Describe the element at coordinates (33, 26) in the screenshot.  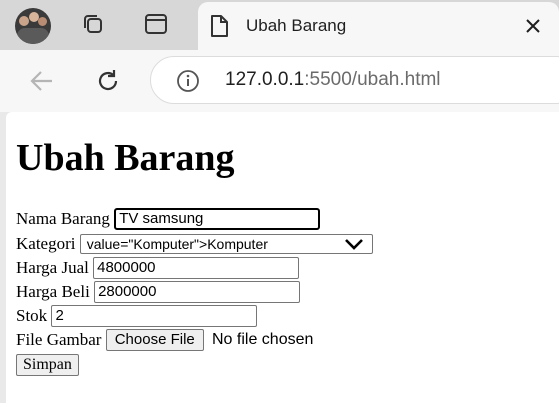
I see `profile-avatar` at that location.